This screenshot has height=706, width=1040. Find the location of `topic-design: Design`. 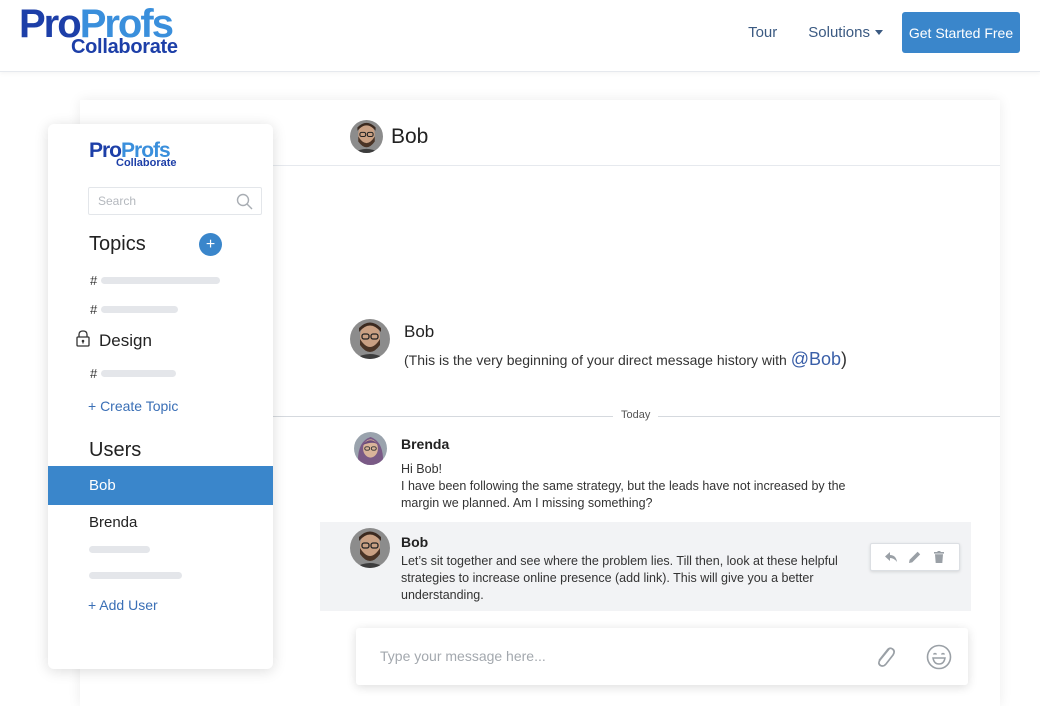

topic-design: Design is located at coordinates (114, 341).